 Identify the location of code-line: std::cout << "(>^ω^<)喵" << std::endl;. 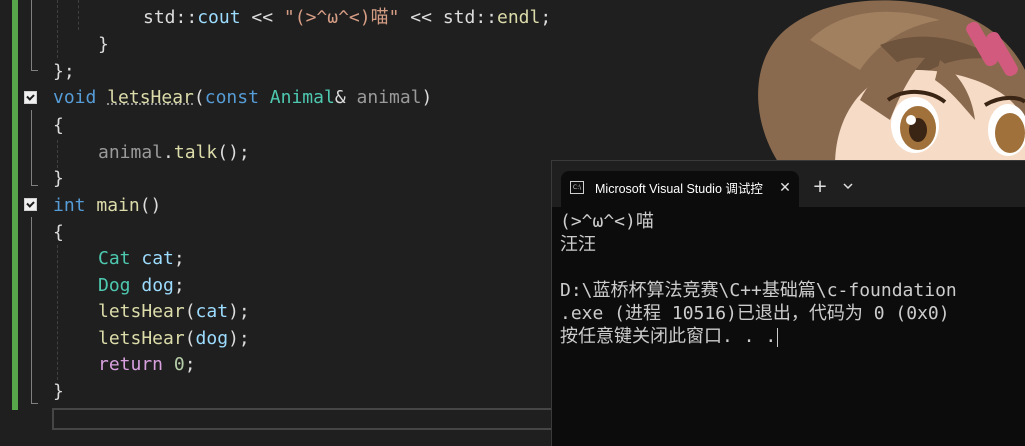
(347, 18).